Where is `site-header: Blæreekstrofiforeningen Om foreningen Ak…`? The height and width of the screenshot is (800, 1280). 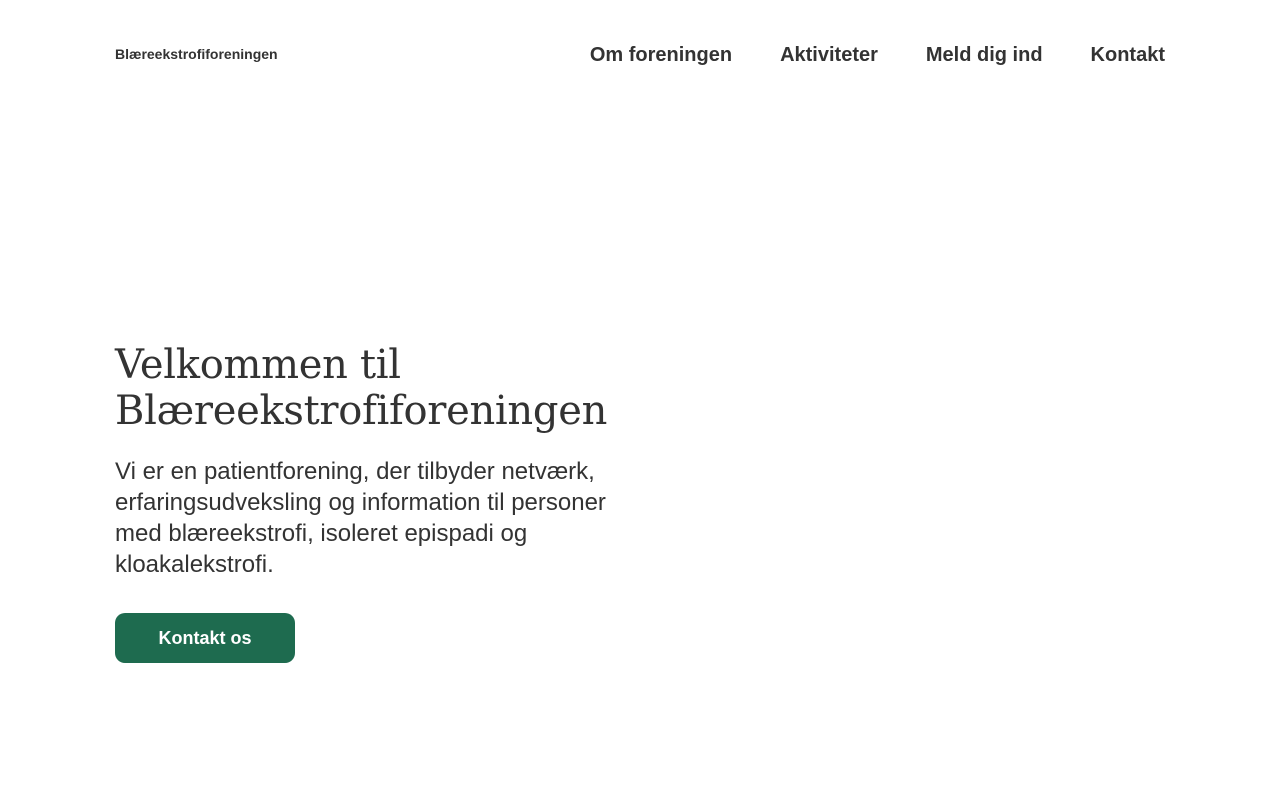
site-header: Blæreekstrofiforeningen Om foreningen Ak… is located at coordinates (640, 55).